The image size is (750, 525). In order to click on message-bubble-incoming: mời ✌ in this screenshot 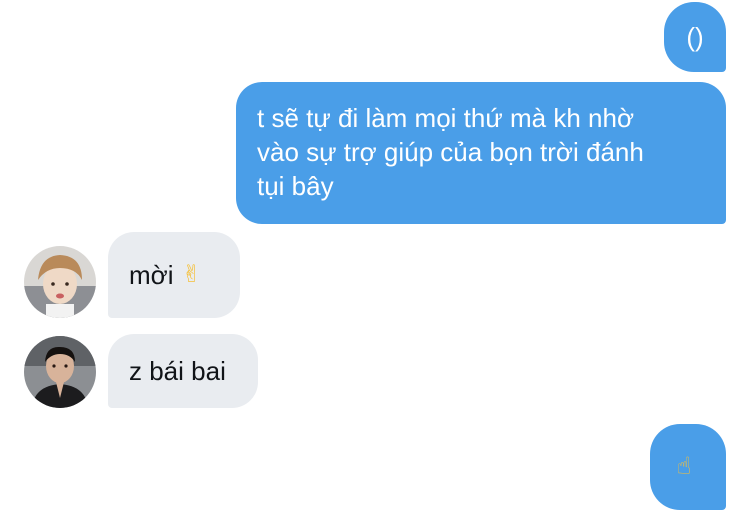, I will do `click(174, 275)`.